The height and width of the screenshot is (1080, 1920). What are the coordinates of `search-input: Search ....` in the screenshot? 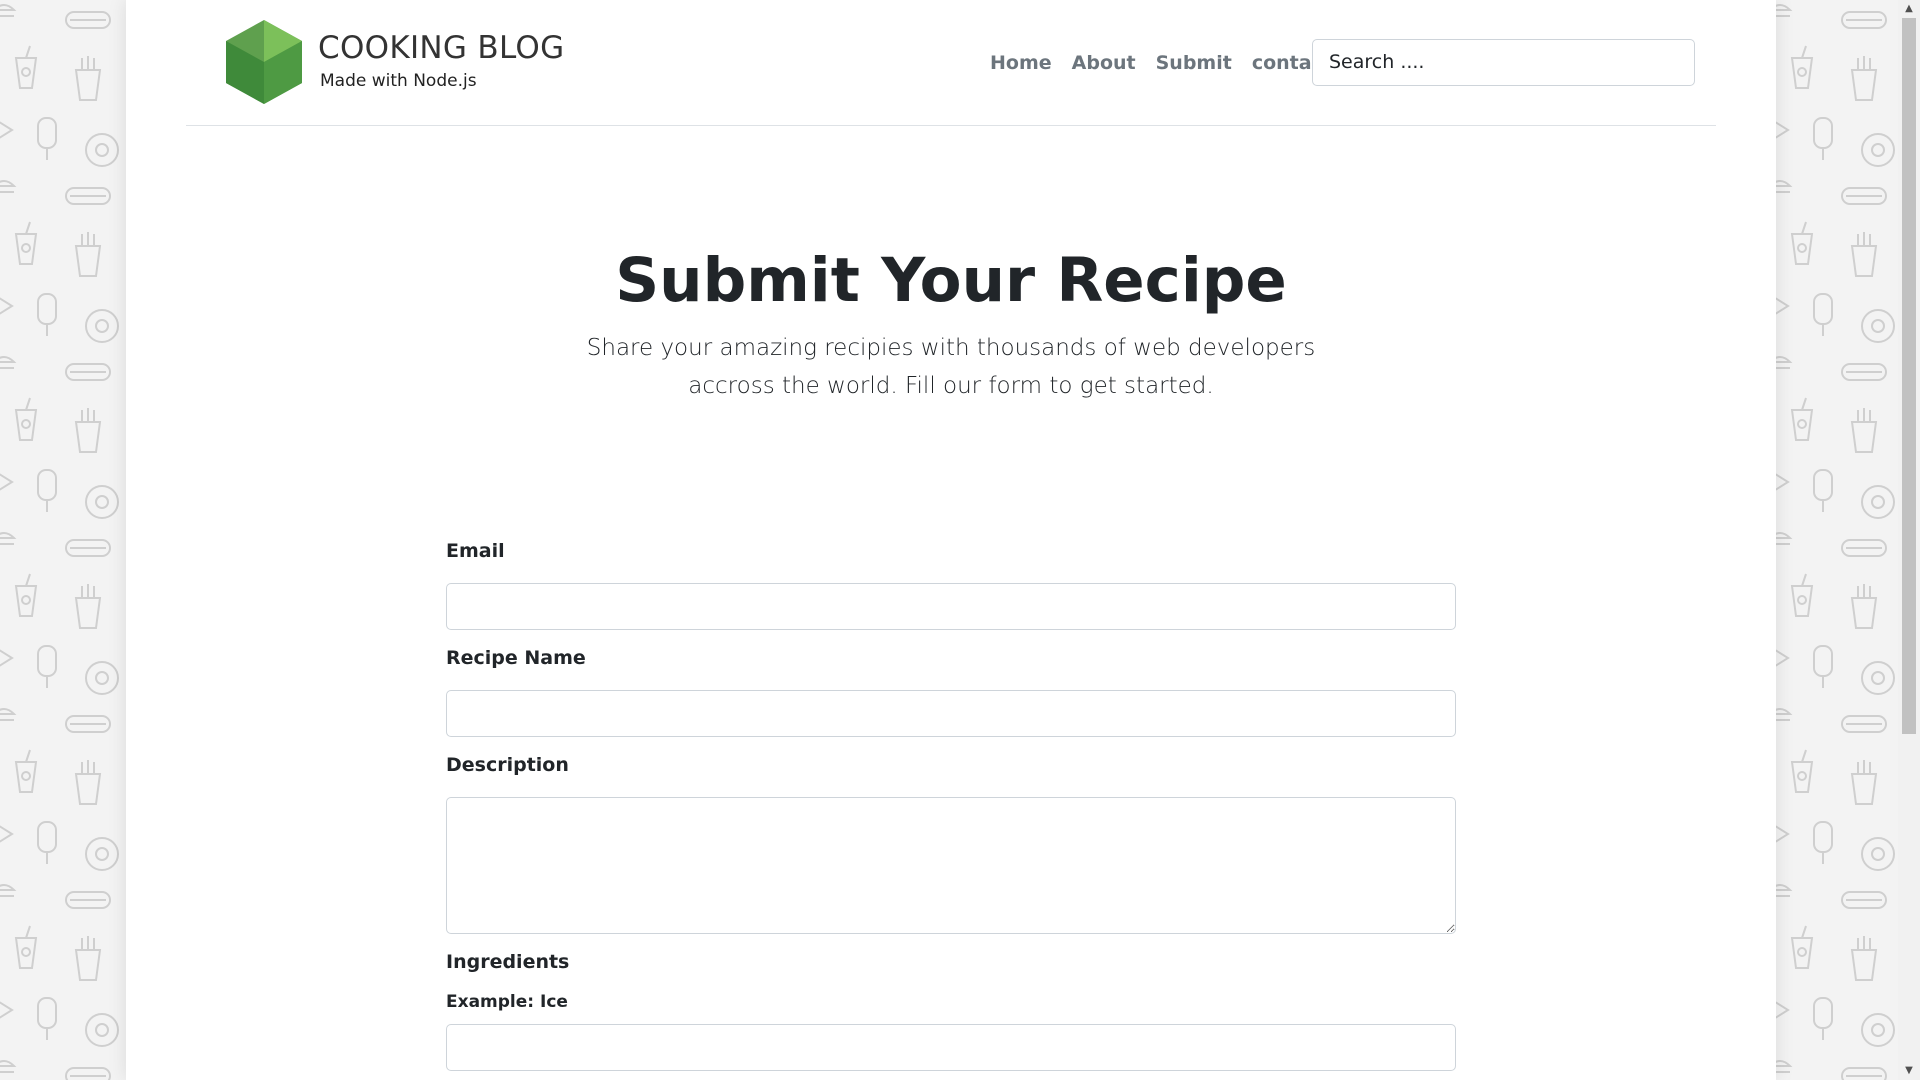 It's located at (1503, 62).